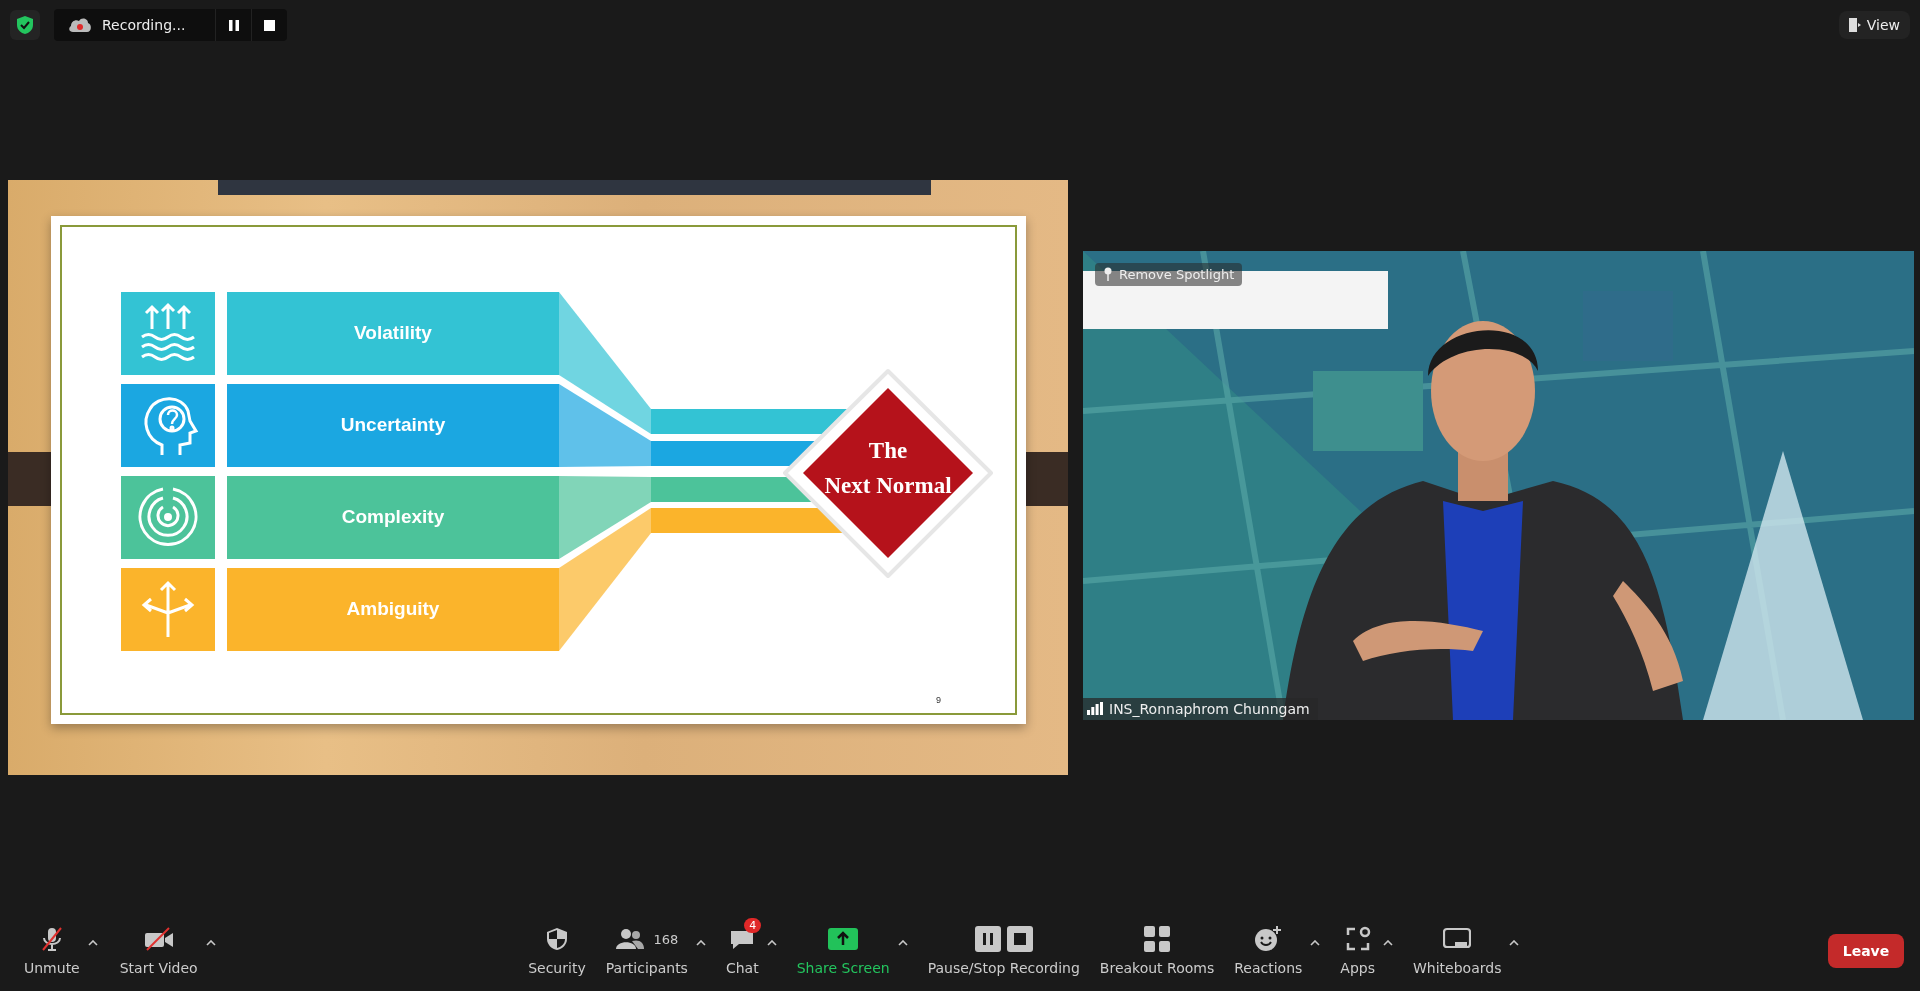 This screenshot has width=1920, height=991. I want to click on shield-icon, so click(556, 939).